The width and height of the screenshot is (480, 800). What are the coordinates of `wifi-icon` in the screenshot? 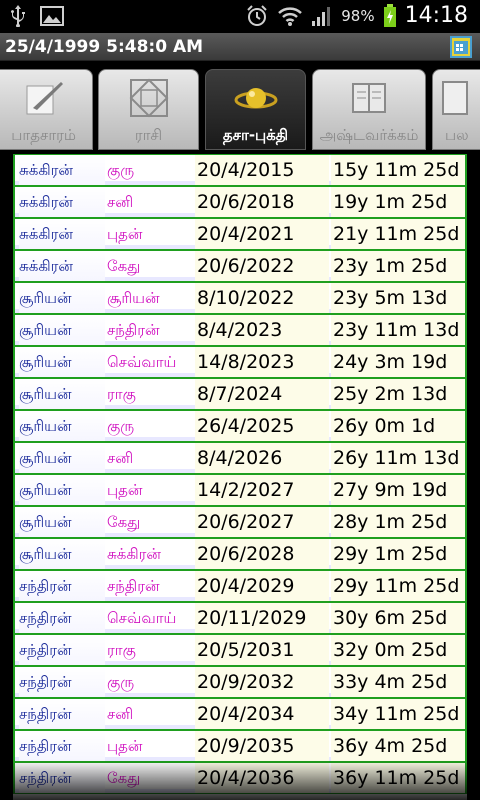 It's located at (290, 16).